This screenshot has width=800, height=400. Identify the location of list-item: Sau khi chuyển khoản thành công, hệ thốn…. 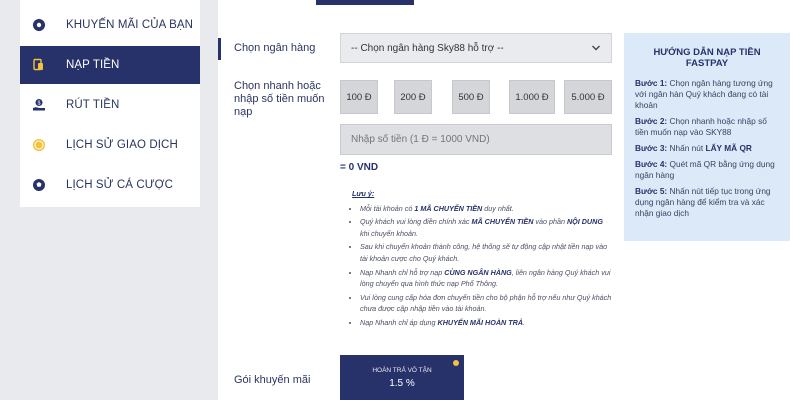
(487, 252).